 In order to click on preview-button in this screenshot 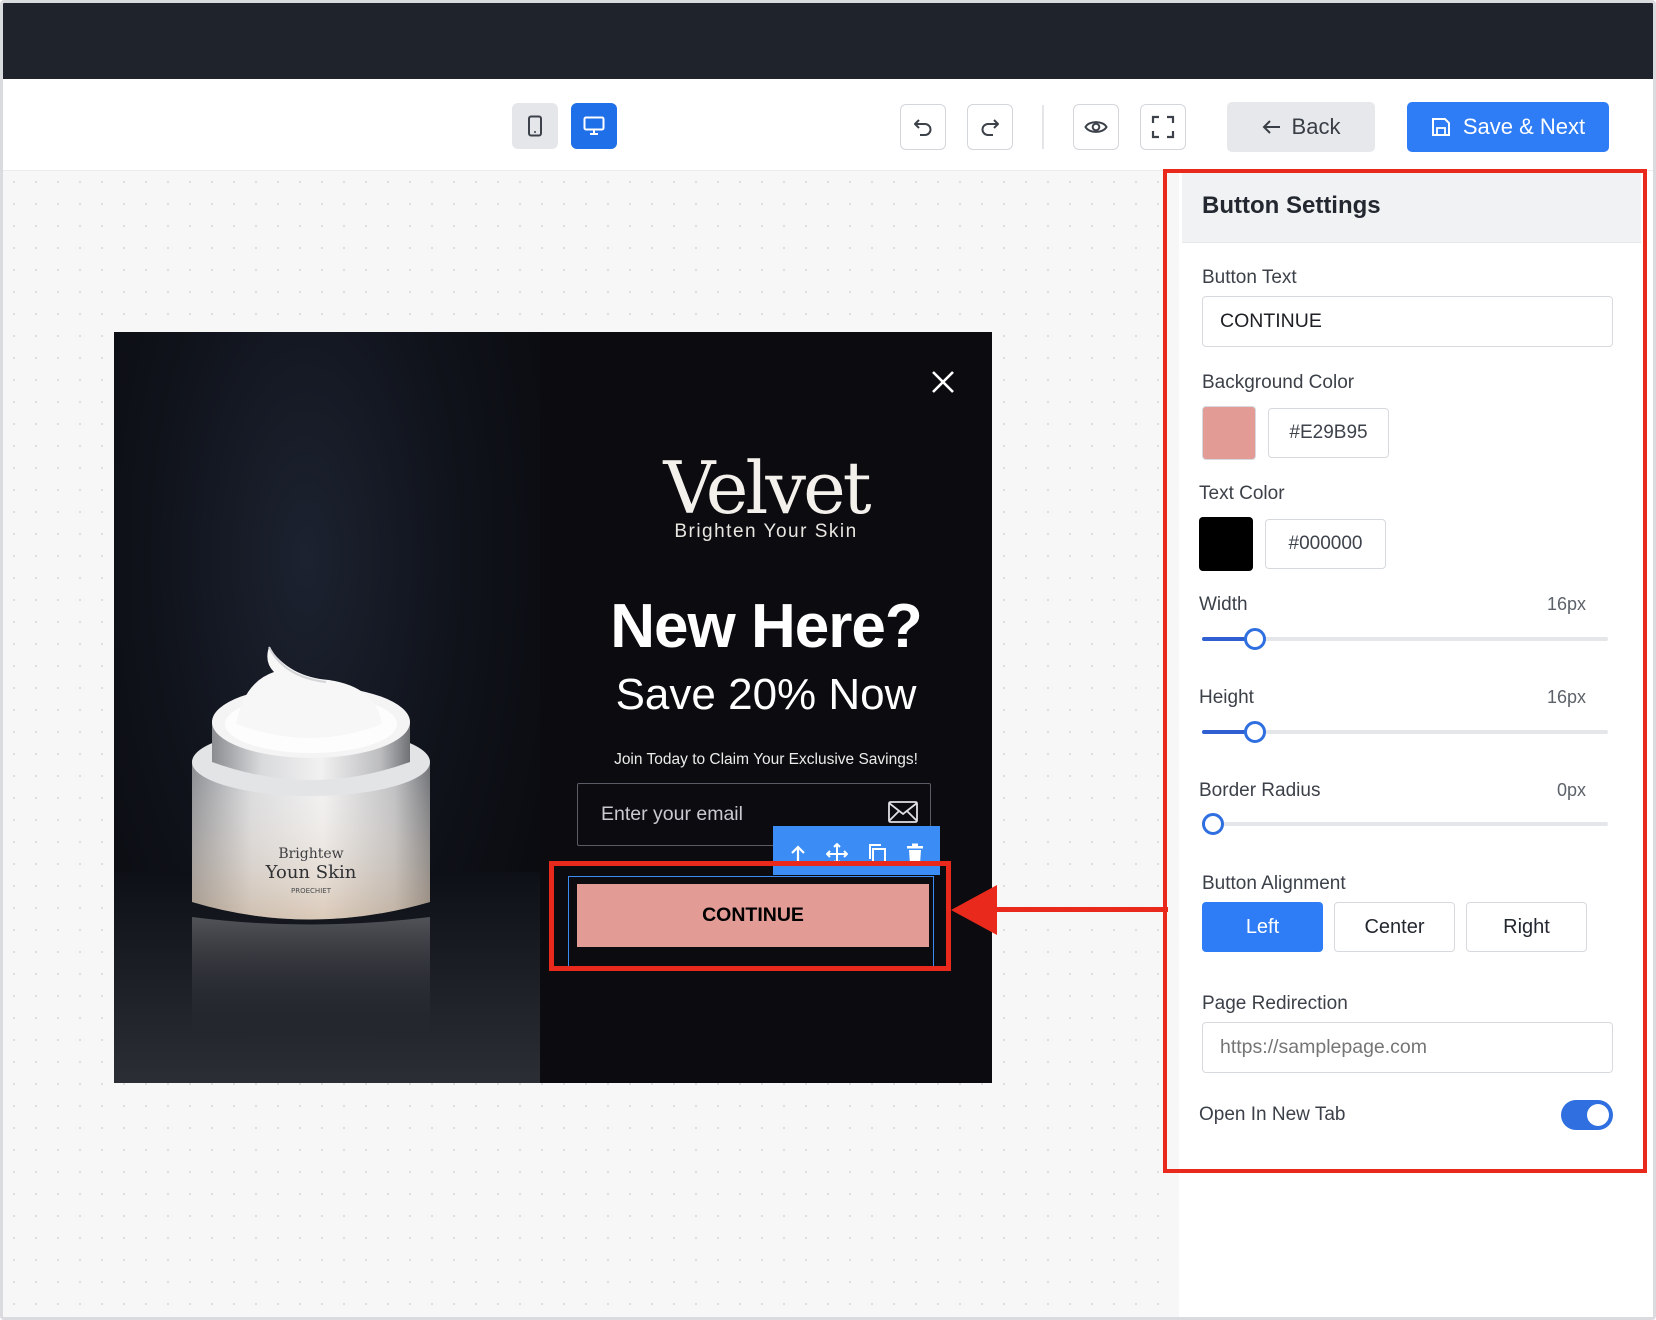, I will do `click(1096, 127)`.